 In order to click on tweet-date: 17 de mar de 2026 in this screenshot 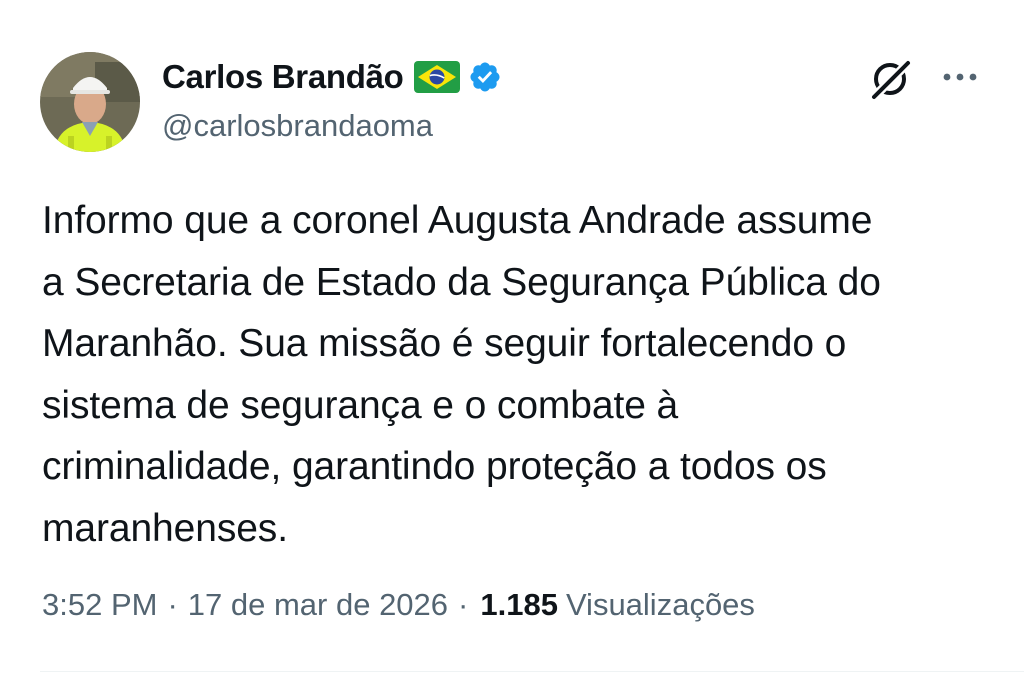, I will do `click(318, 605)`.